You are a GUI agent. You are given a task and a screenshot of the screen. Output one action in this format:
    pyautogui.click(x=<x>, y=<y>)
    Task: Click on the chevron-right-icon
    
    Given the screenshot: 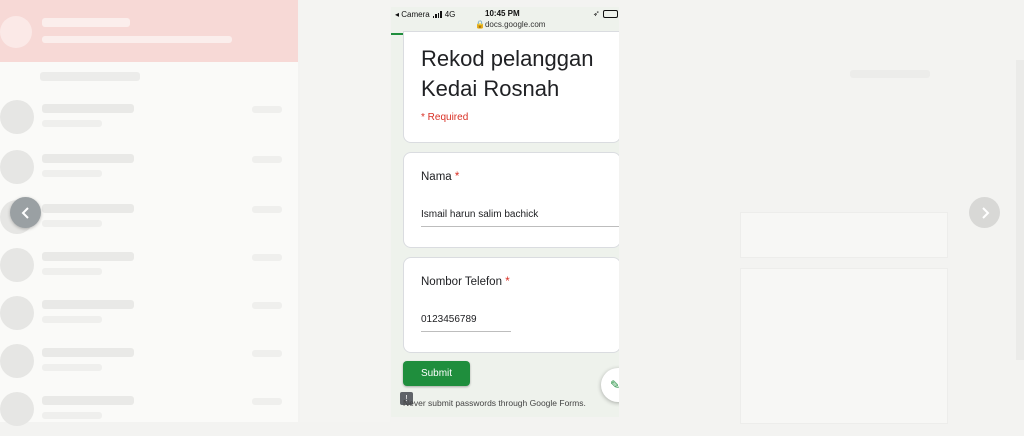 What is the action you would take?
    pyautogui.click(x=985, y=212)
    